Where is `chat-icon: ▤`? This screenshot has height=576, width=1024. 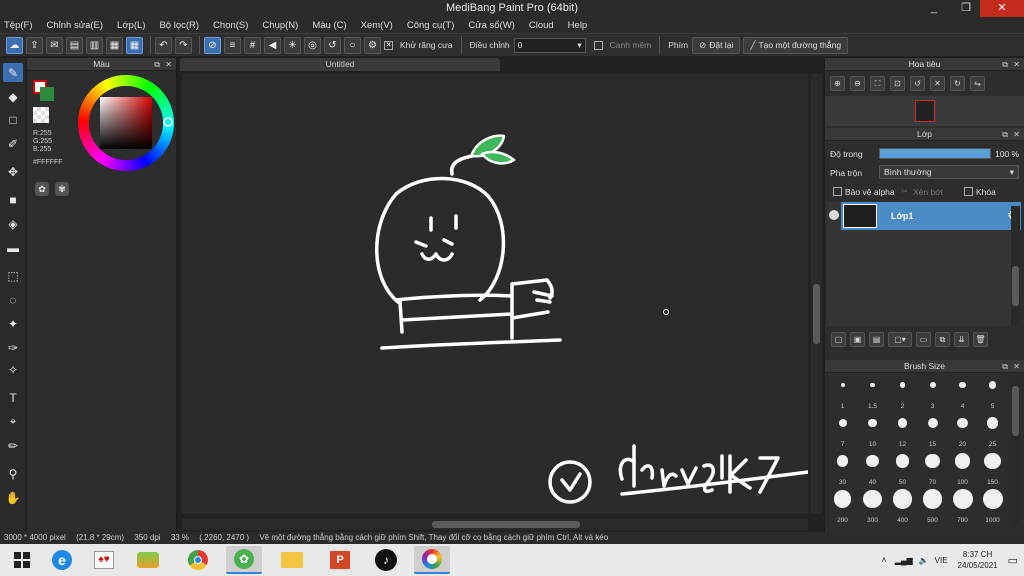 chat-icon: ▤ is located at coordinates (74, 45).